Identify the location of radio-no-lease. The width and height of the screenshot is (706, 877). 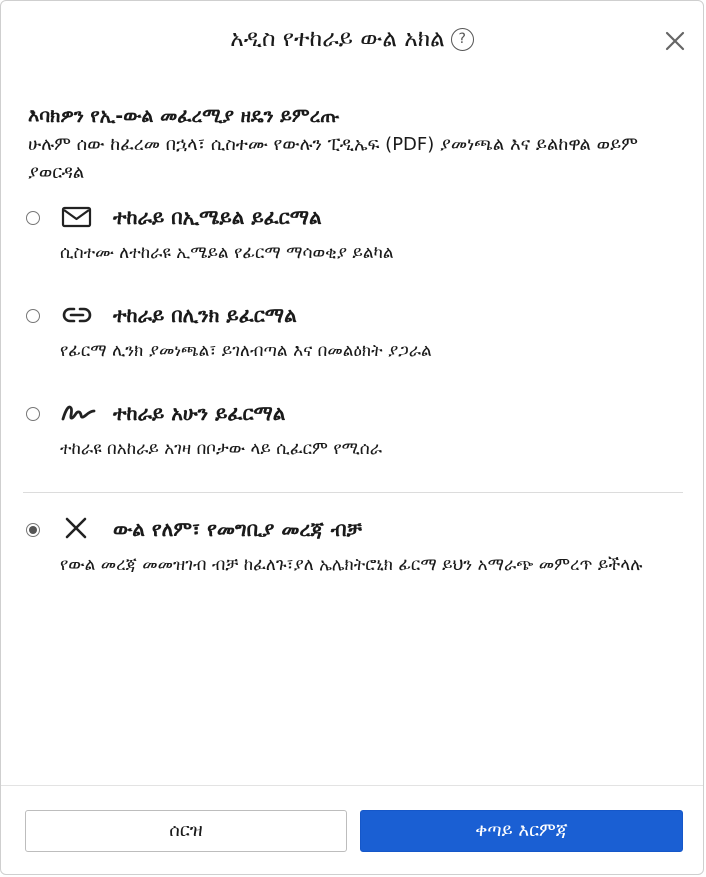
(33, 530).